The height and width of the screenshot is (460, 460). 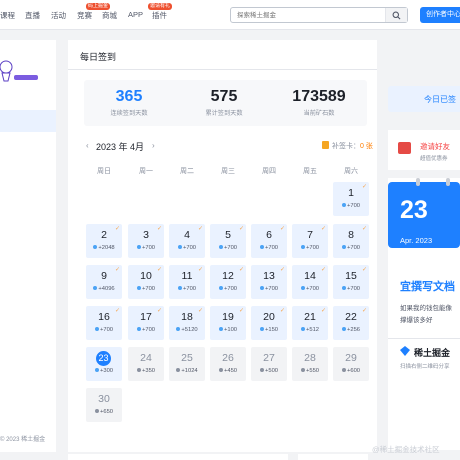 What do you see at coordinates (307, 15) in the screenshot?
I see `search-input` at bounding box center [307, 15].